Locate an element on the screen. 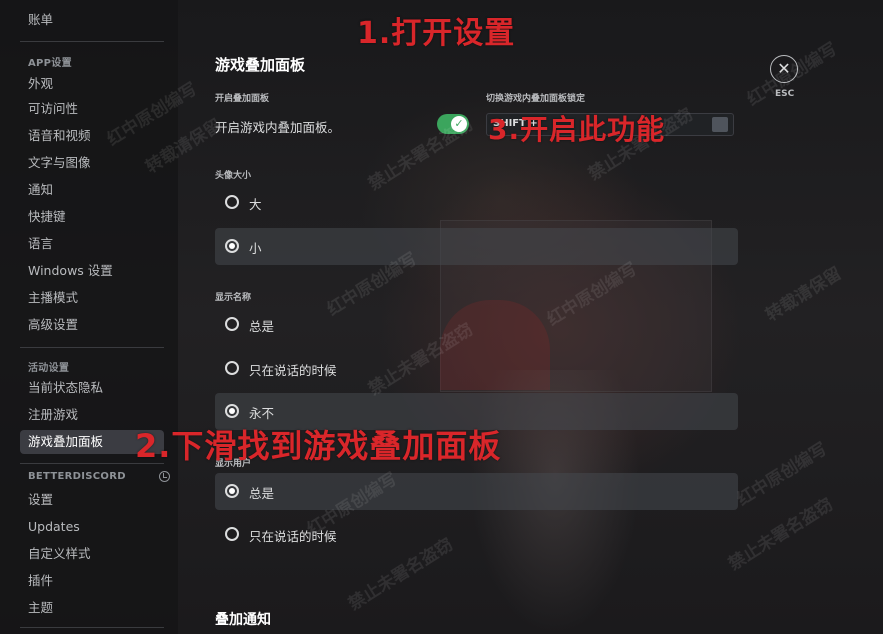 This screenshot has width=883, height=634. overlay-lock-label: 切换游戏内叠加面板锁定 is located at coordinates (536, 99).